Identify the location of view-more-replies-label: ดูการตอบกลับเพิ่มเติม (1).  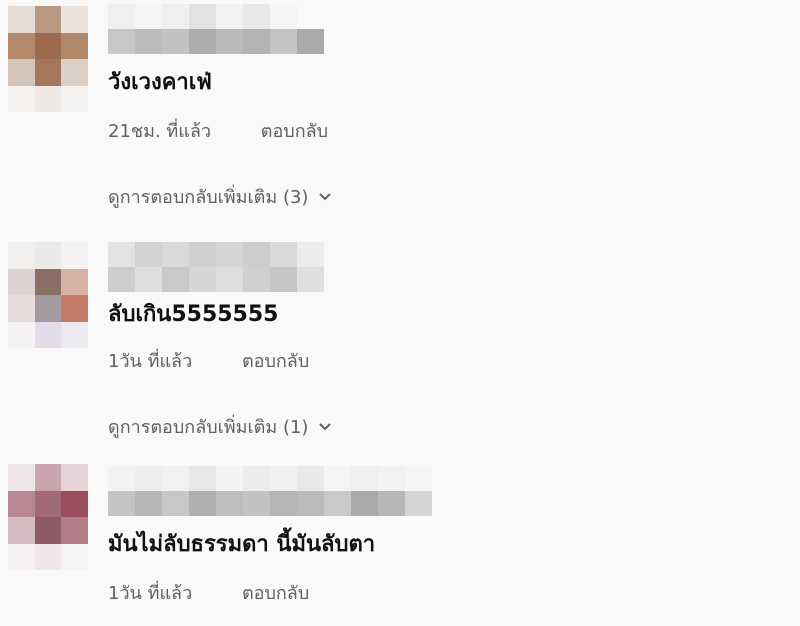
(208, 427).